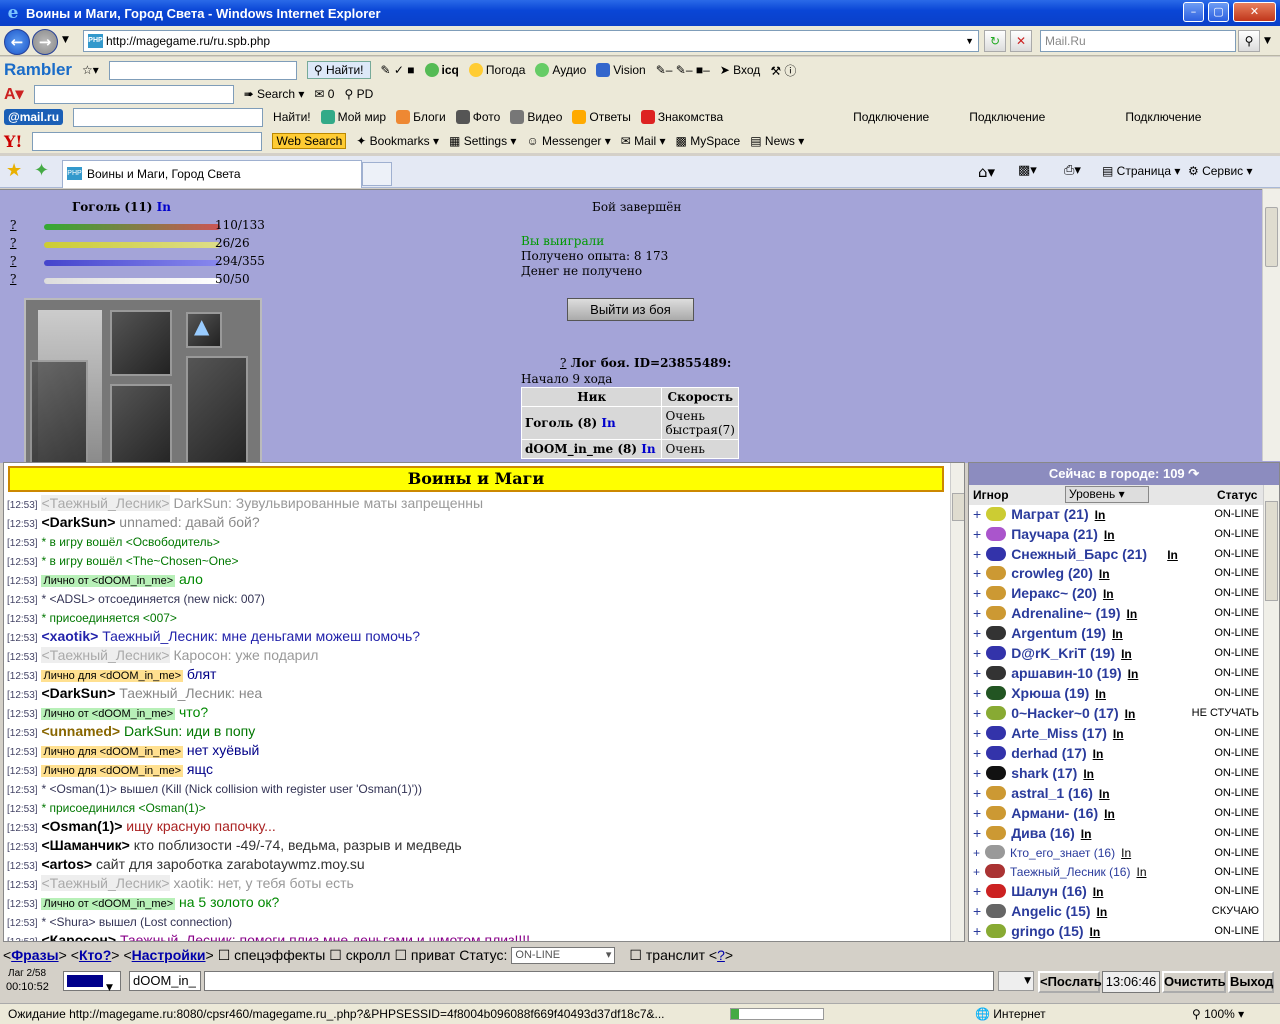 This screenshot has height=1024, width=1280. What do you see at coordinates (599, 981) in the screenshot?
I see `message-input` at bounding box center [599, 981].